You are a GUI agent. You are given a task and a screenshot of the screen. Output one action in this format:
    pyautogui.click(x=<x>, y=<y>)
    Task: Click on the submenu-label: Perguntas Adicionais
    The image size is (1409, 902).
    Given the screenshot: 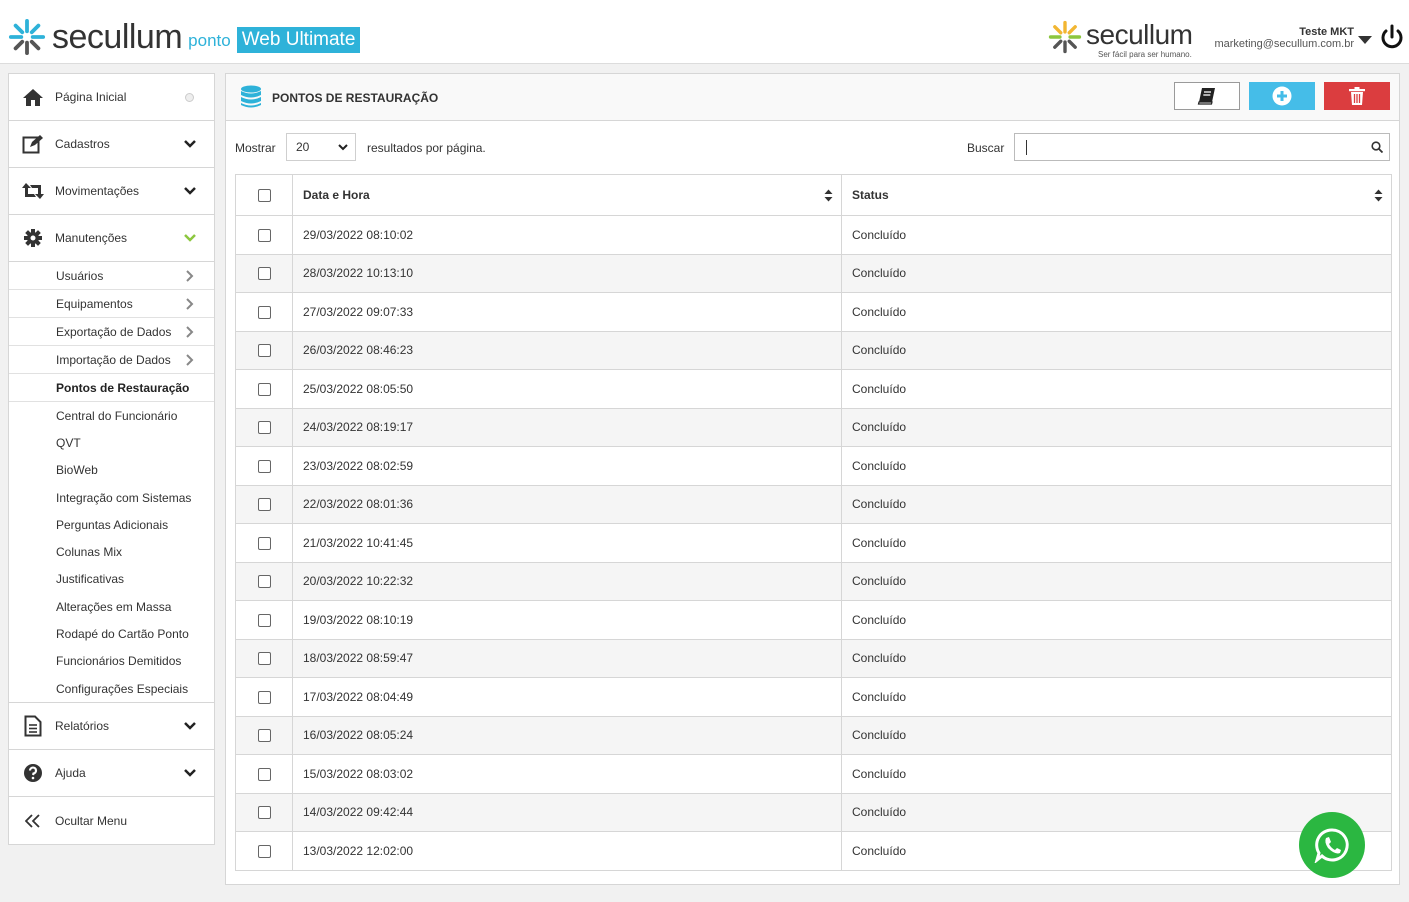 What is the action you would take?
    pyautogui.click(x=112, y=524)
    